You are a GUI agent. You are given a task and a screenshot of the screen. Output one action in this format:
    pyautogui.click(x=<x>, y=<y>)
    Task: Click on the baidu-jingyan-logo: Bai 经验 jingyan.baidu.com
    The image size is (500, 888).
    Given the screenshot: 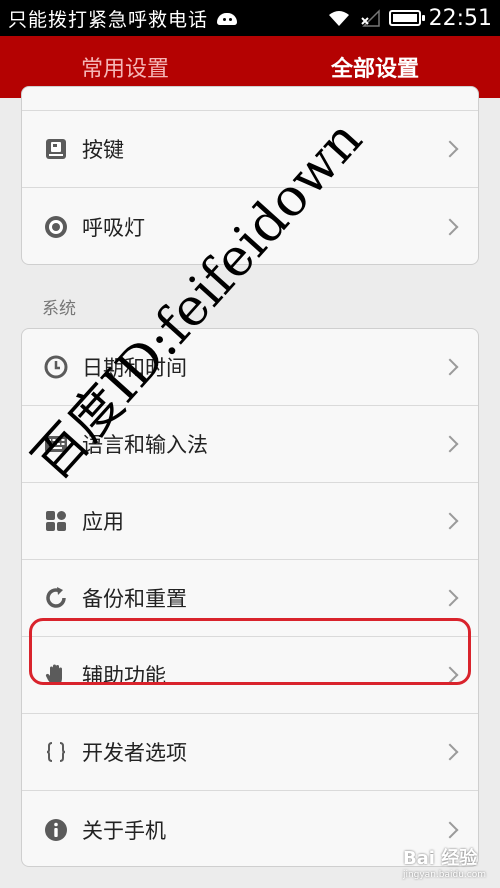 What is the action you would take?
    pyautogui.click(x=444, y=862)
    